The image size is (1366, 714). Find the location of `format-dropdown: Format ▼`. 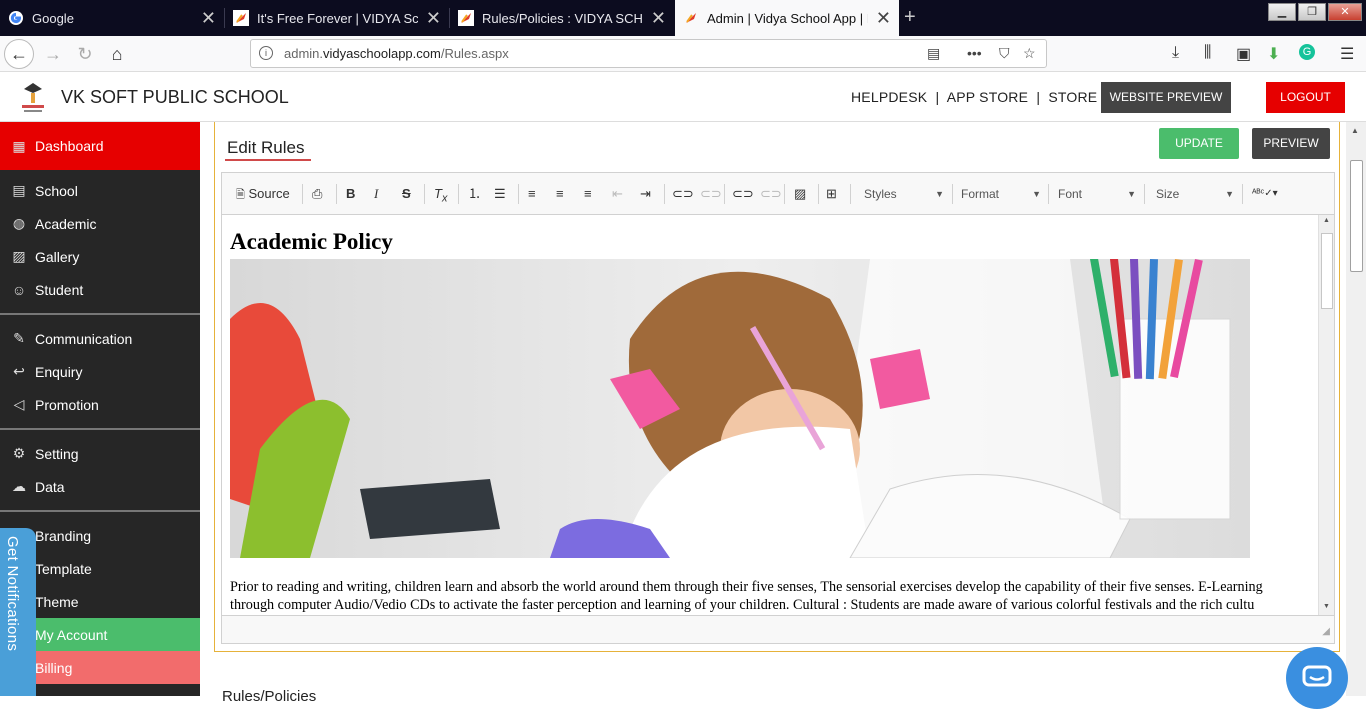

format-dropdown: Format ▼ is located at coordinates (1001, 194).